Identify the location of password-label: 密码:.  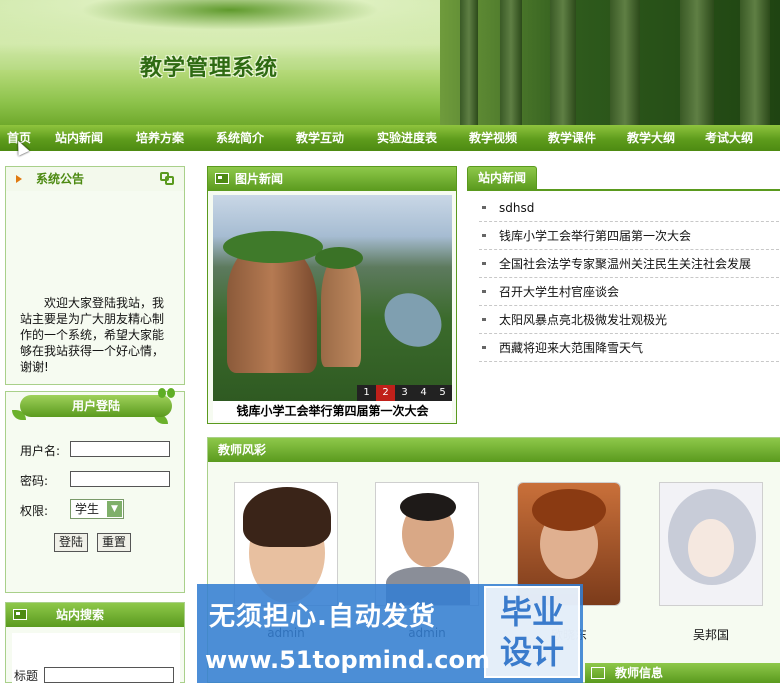
(34, 481).